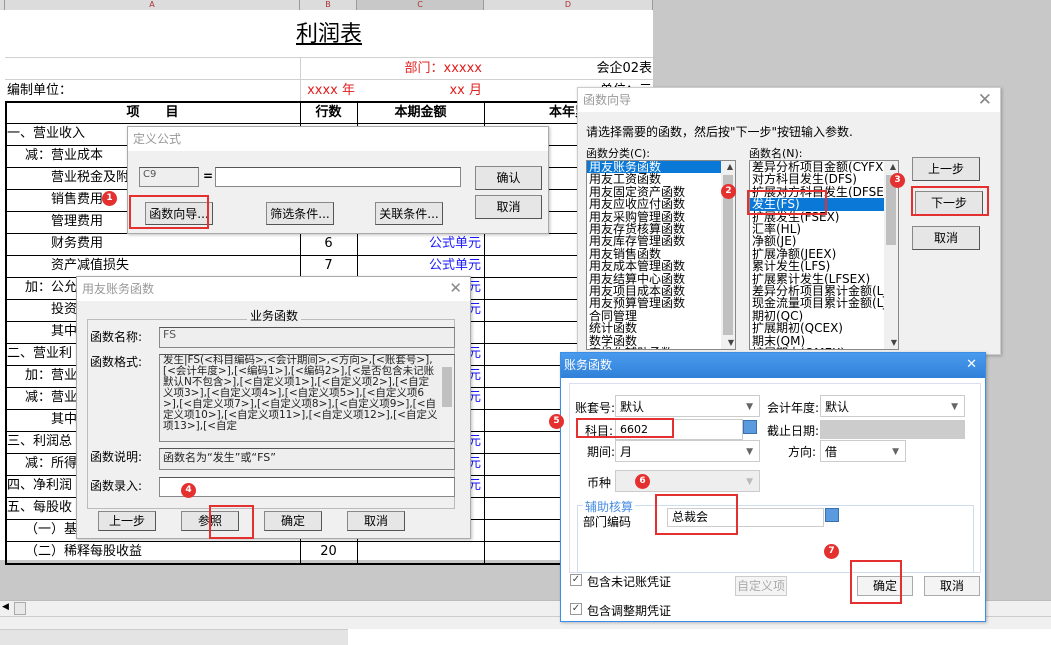  I want to click on row-line-number: 6, so click(328, 243).